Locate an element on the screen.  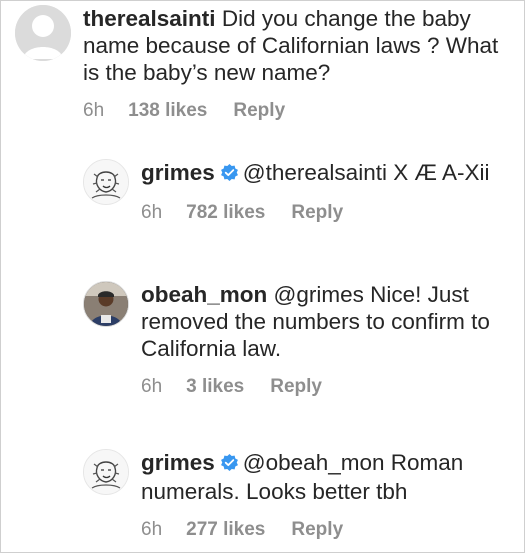
default-profile-icon is located at coordinates (43, 33).